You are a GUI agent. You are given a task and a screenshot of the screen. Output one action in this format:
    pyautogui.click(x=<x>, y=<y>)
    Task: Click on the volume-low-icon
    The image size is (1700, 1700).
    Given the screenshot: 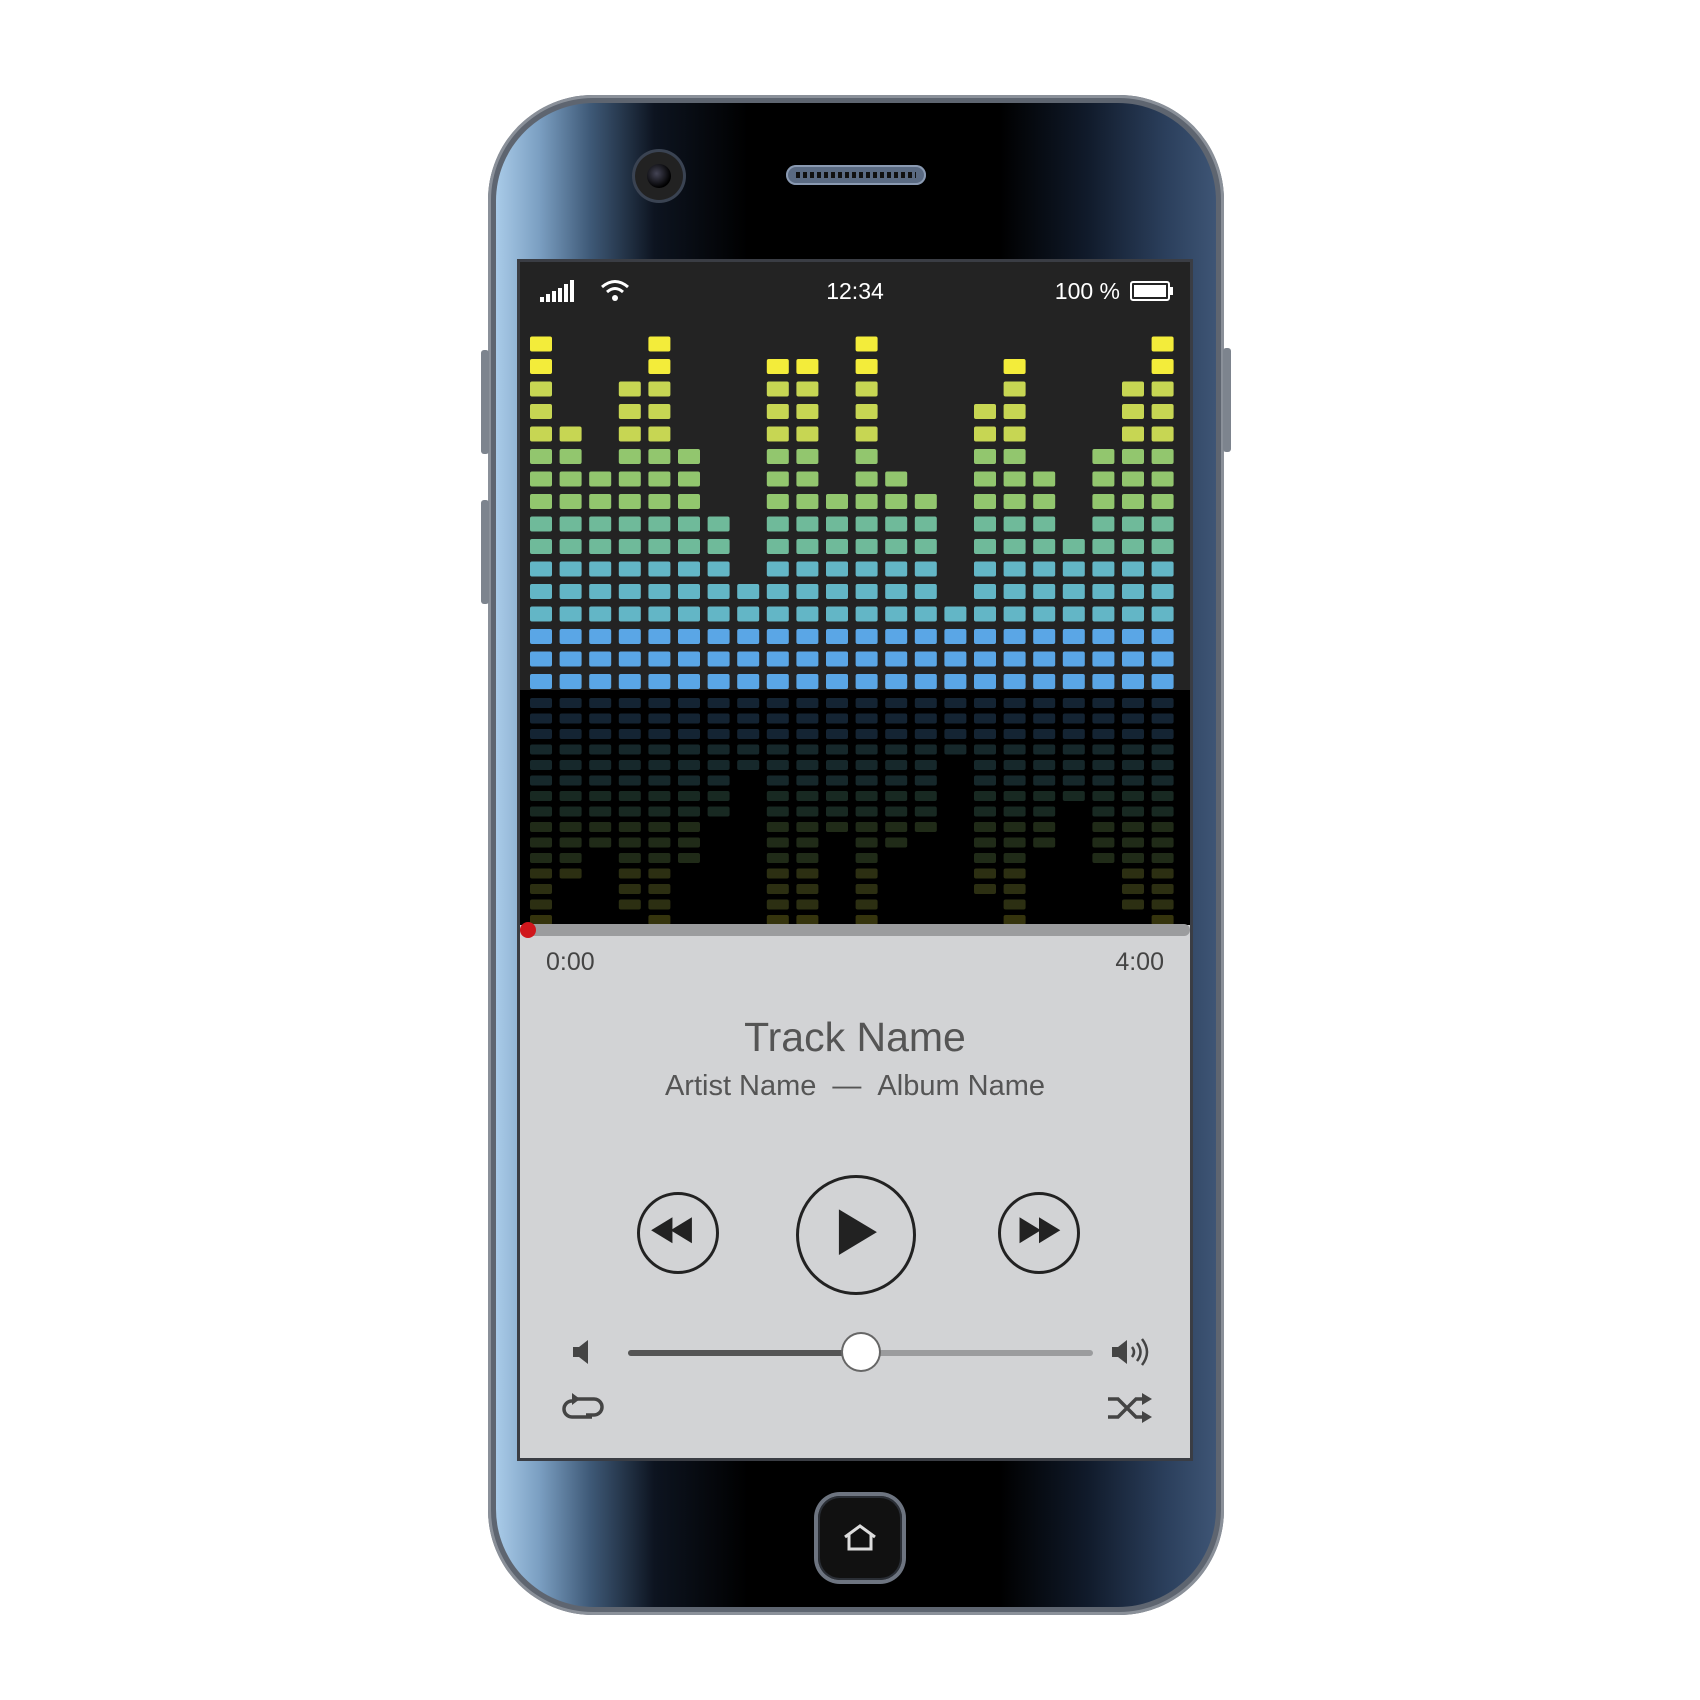 What is the action you would take?
    pyautogui.click(x=584, y=1352)
    